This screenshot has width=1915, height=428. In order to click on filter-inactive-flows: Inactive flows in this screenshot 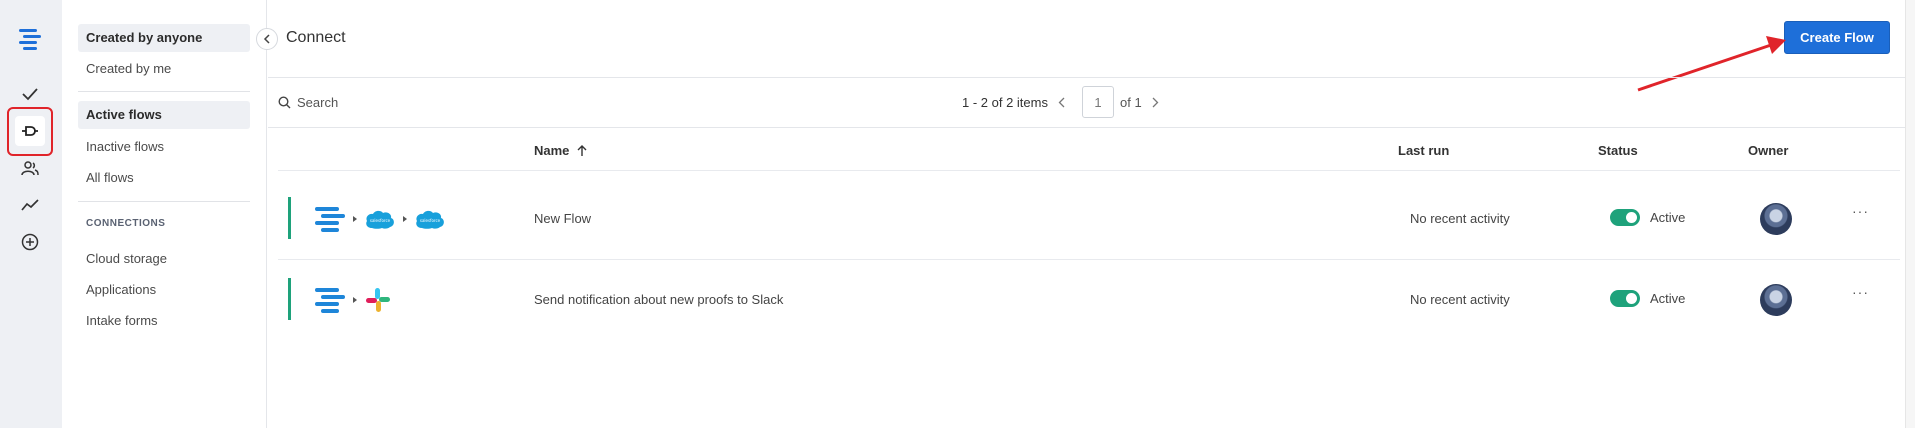, I will do `click(164, 147)`.